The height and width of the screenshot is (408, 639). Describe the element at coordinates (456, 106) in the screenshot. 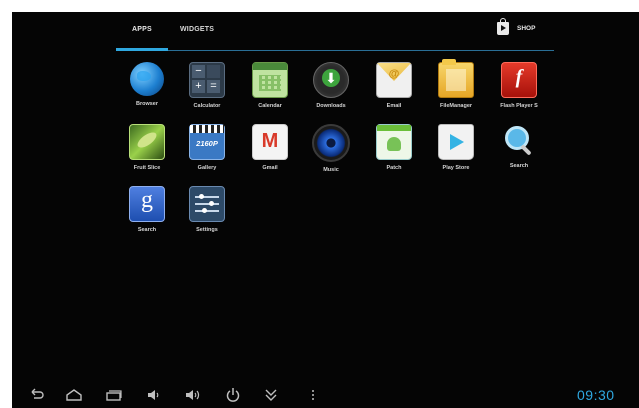

I see `app-label: FileManager` at that location.